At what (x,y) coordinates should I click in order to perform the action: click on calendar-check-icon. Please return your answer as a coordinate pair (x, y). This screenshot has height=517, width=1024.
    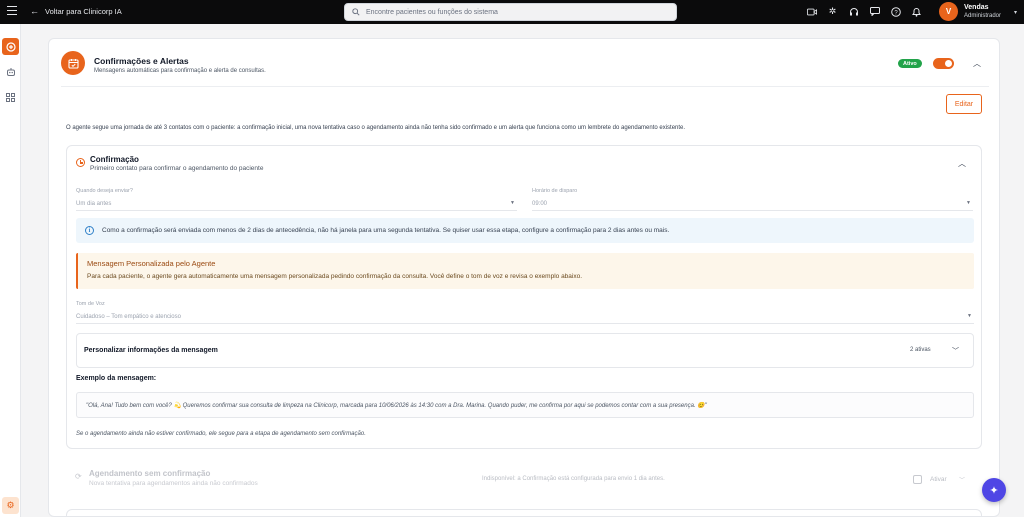
    Looking at the image, I should click on (73, 63).